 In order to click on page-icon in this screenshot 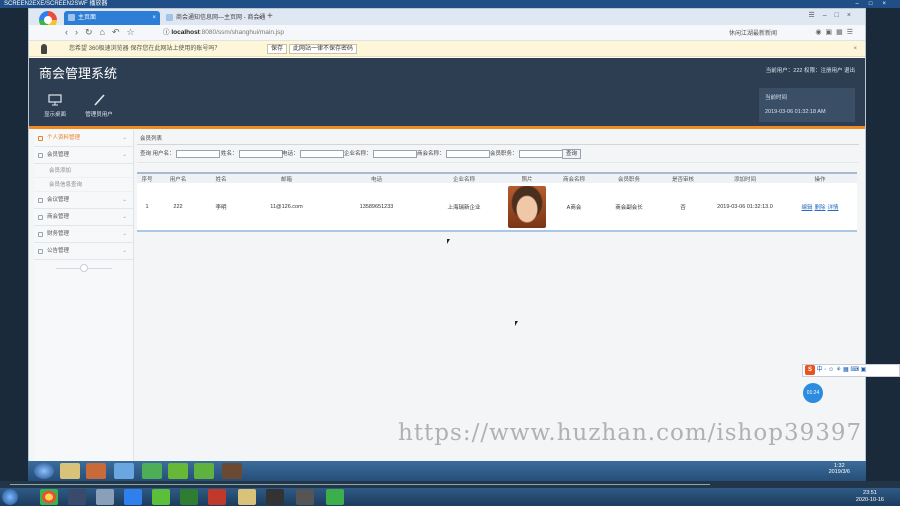, I will do `click(169, 17)`.